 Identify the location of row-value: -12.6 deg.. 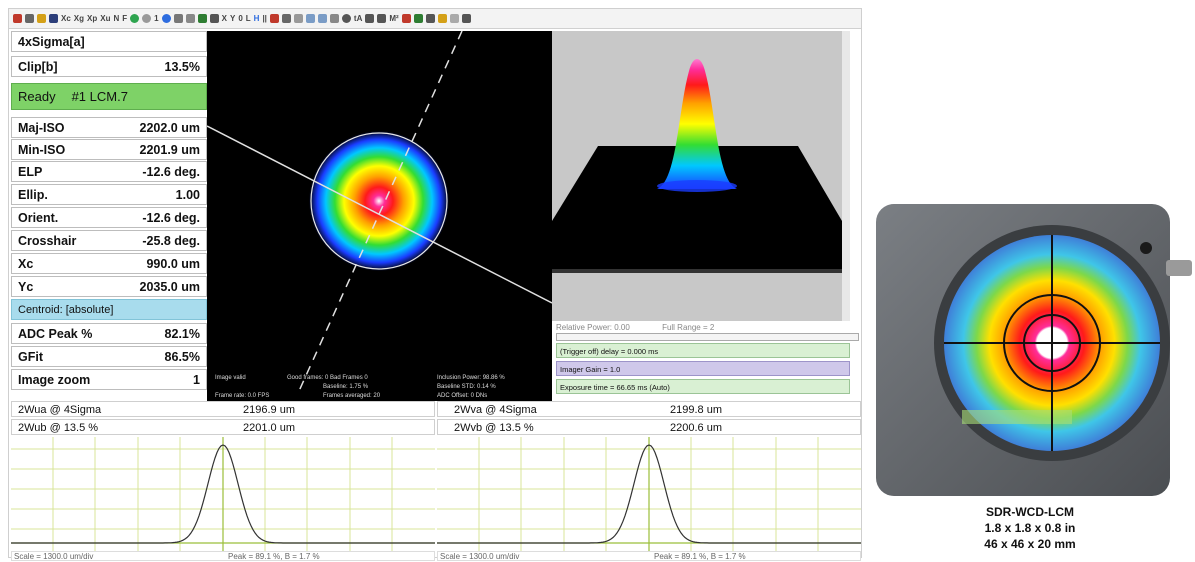
(171, 171).